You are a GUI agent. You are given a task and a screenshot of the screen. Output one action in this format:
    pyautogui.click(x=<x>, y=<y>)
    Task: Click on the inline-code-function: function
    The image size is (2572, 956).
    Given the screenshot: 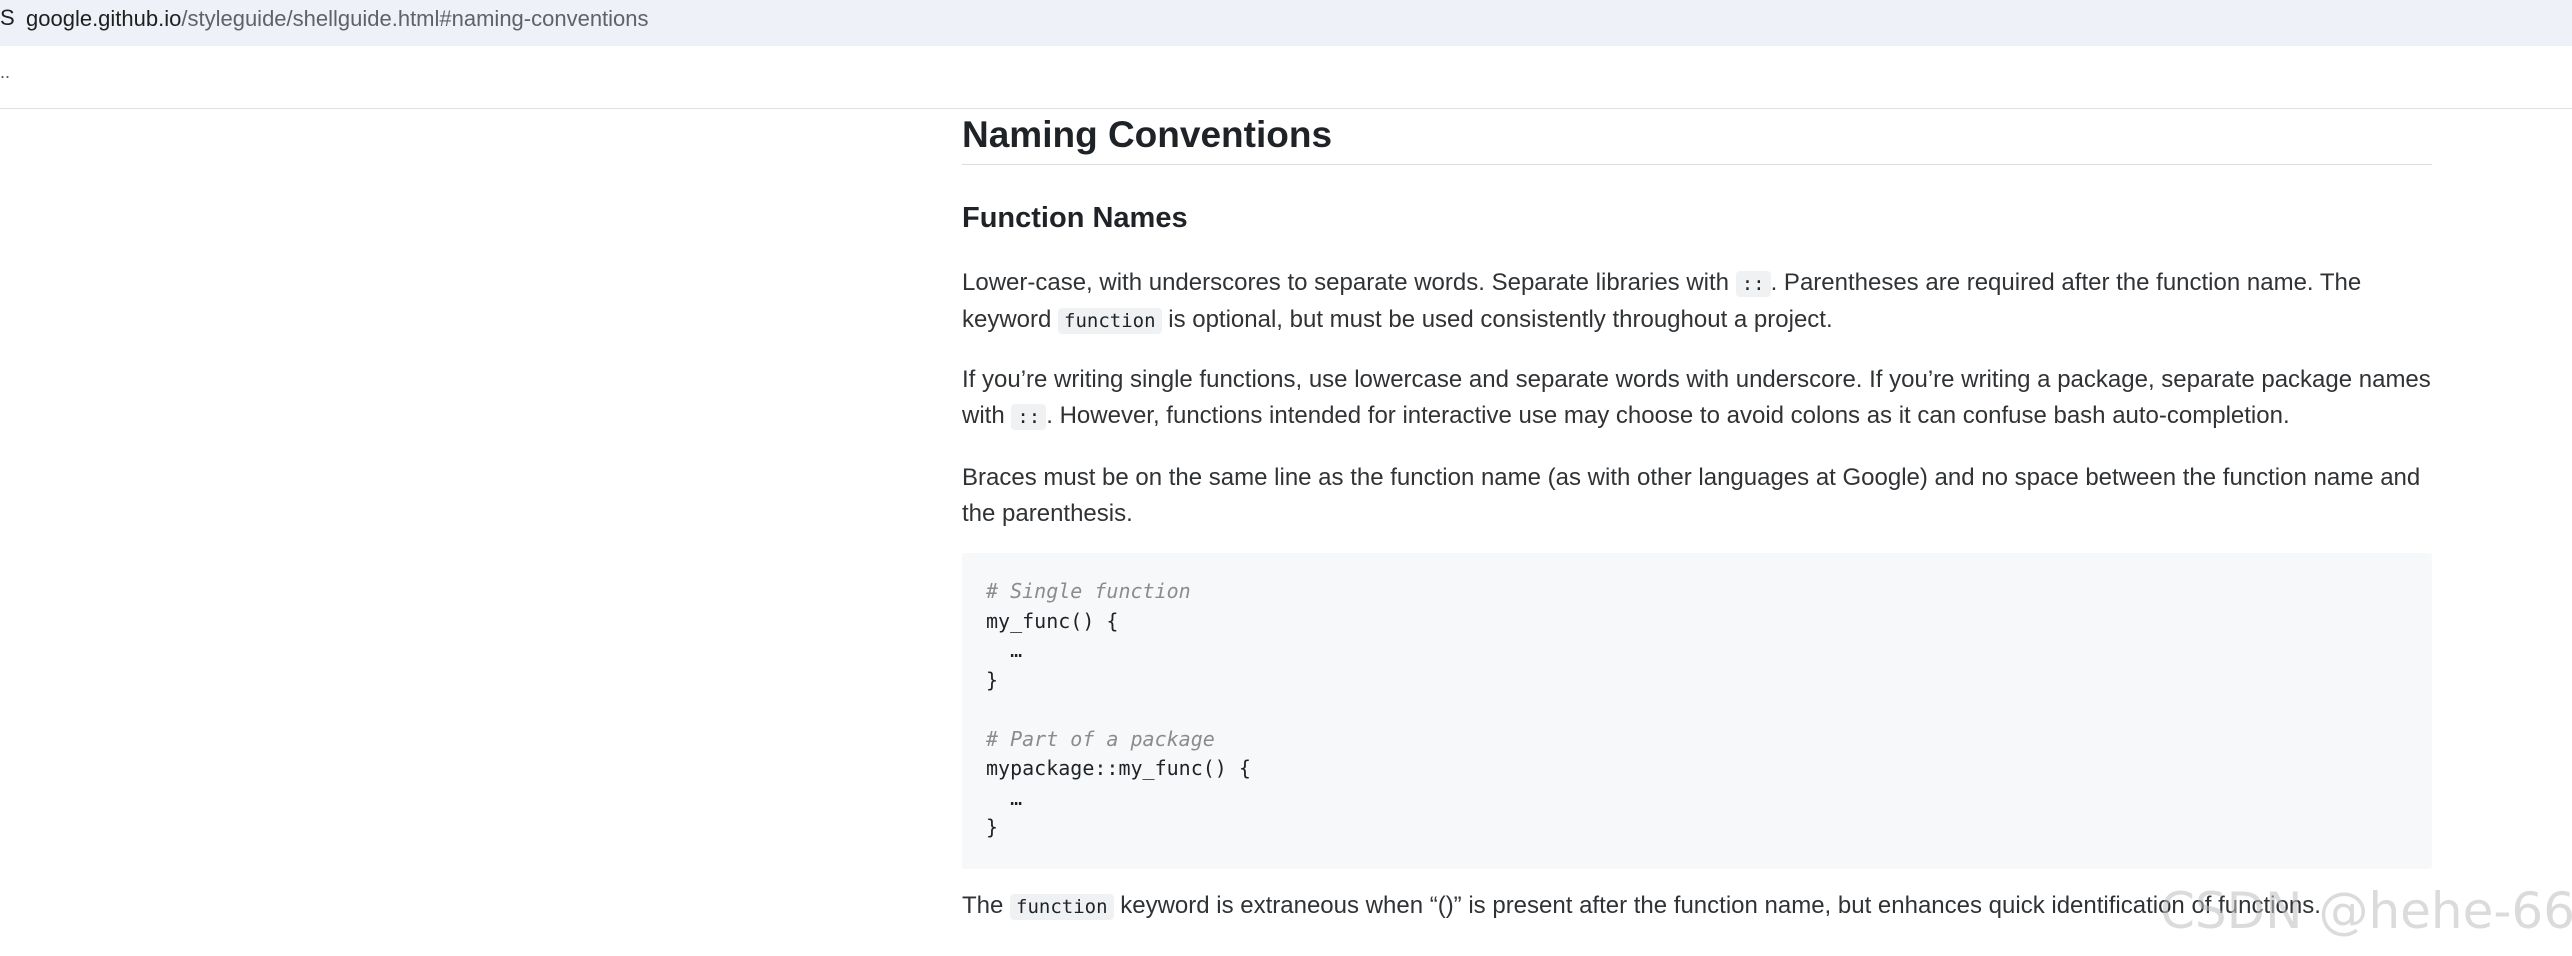 What is the action you would take?
    pyautogui.click(x=1110, y=321)
    